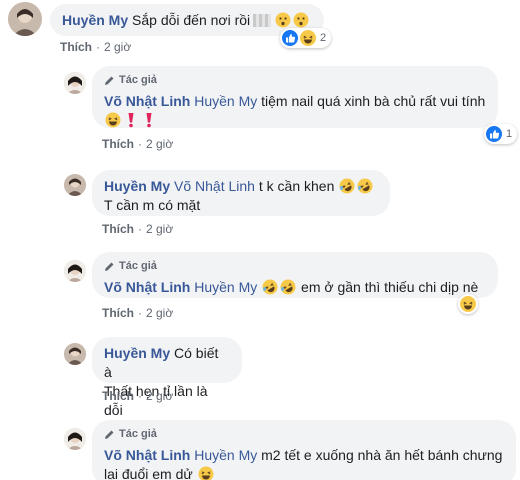 Image resolution: width=520 pixels, height=480 pixels. I want to click on mention-tag: Võ Nhật Linh, so click(214, 186).